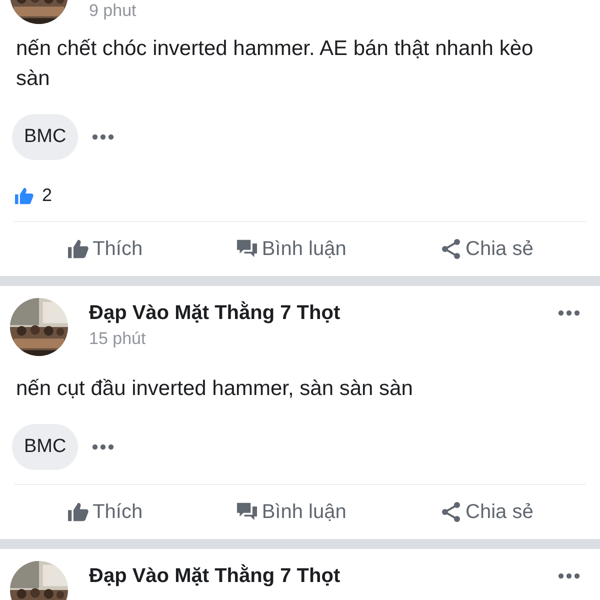 Image resolution: width=600 pixels, height=600 pixels. What do you see at coordinates (47, 195) in the screenshot?
I see `reaction-count: 2` at bounding box center [47, 195].